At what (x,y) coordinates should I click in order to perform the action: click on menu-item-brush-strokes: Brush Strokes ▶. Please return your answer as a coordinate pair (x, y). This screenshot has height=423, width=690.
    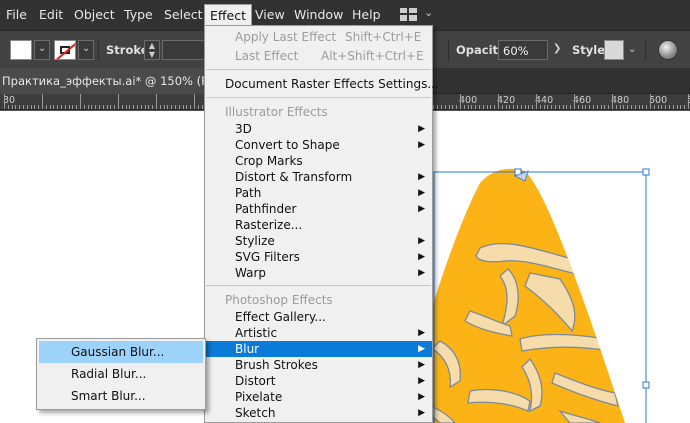
    Looking at the image, I should click on (318, 365).